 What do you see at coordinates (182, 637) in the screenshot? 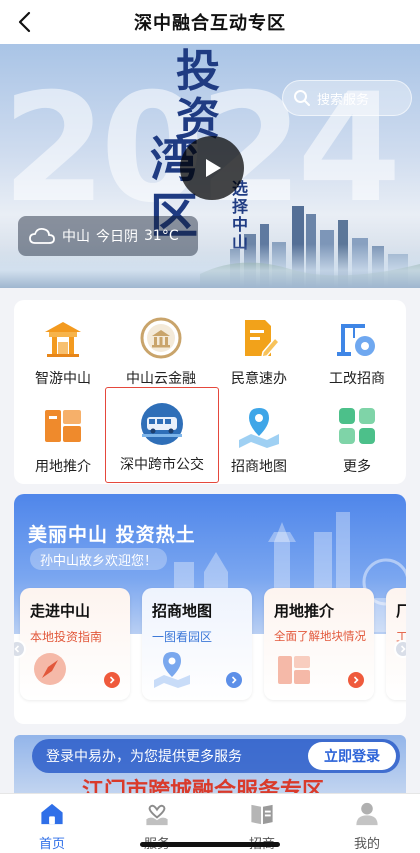
I see `card-subtitle: 一图看园区` at bounding box center [182, 637].